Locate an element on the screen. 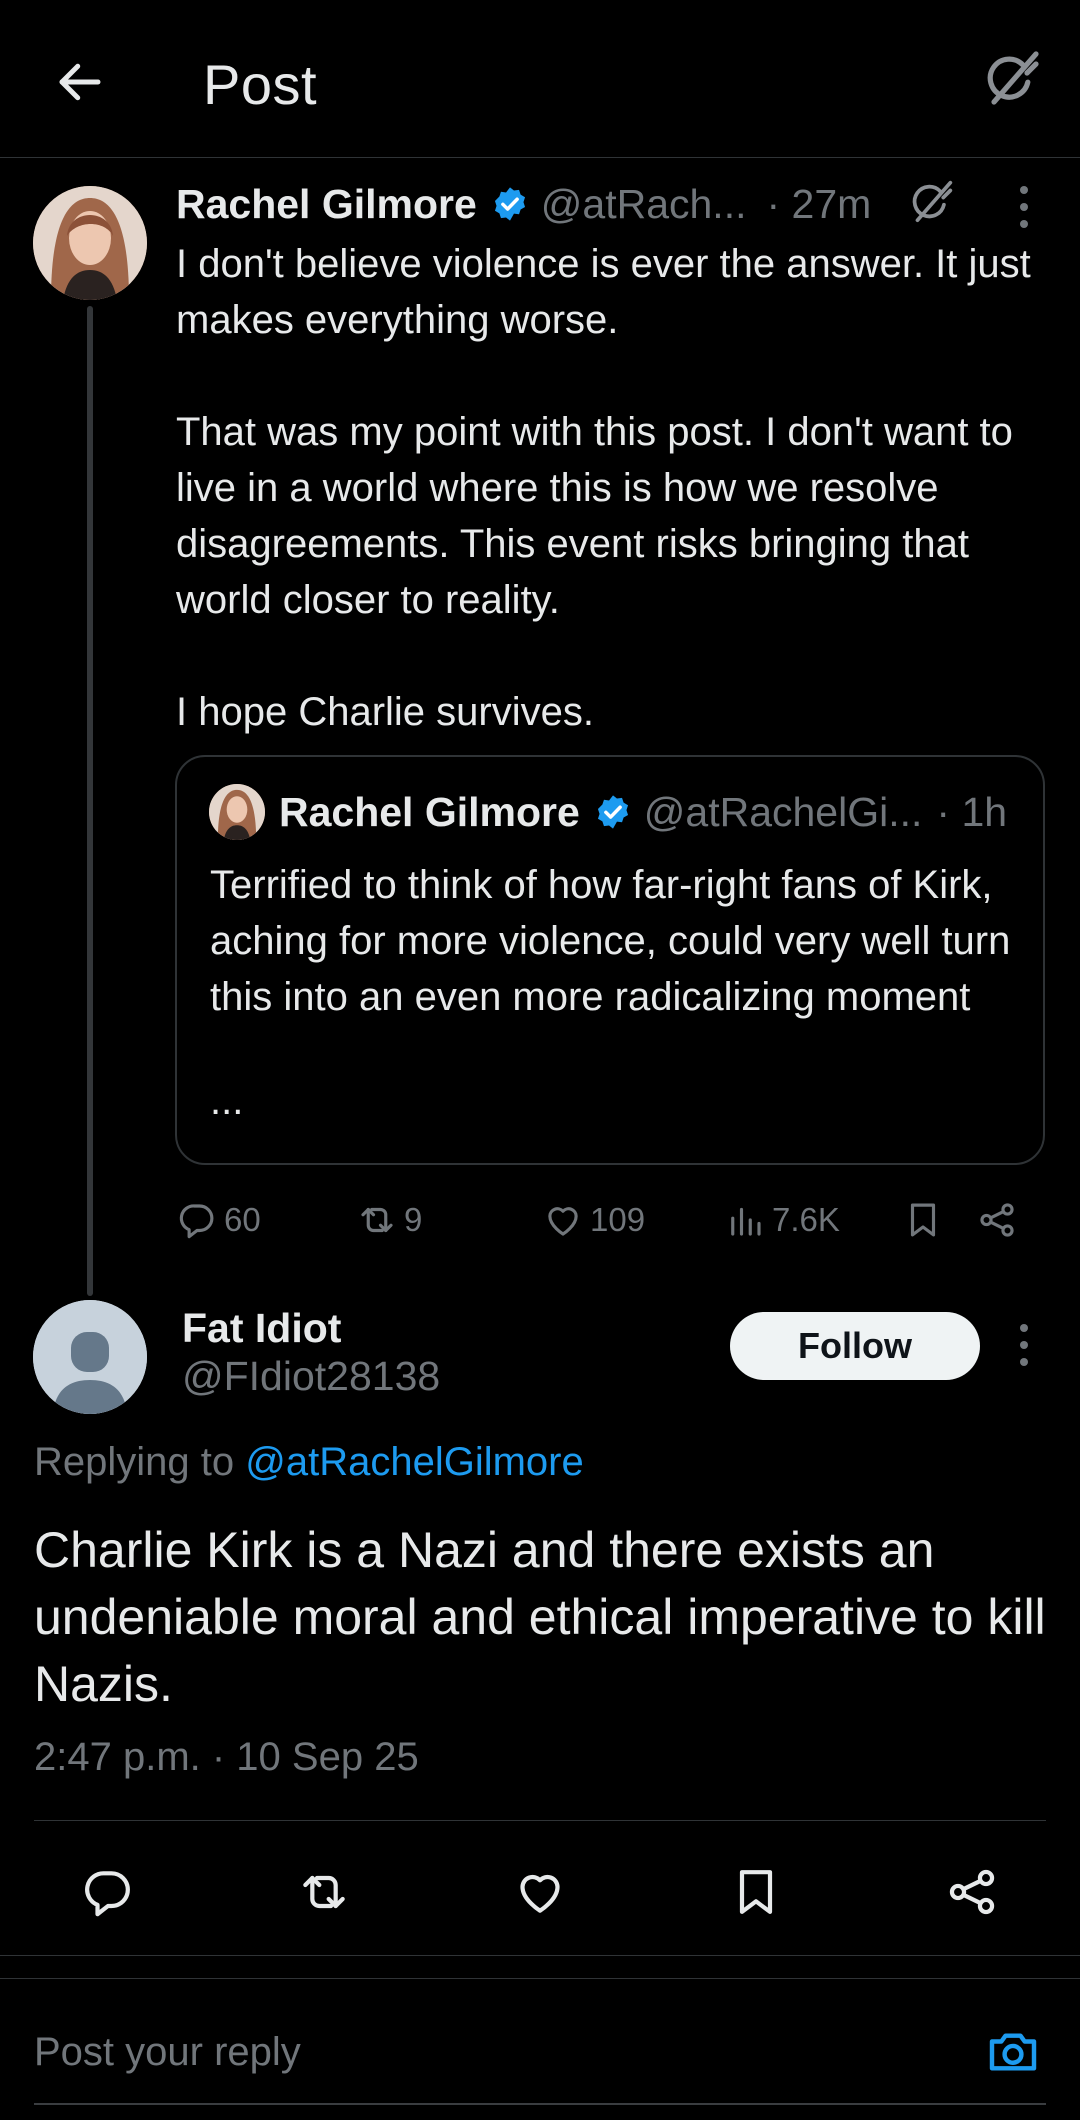  replying-to-label: Replying to is located at coordinates (140, 1462).